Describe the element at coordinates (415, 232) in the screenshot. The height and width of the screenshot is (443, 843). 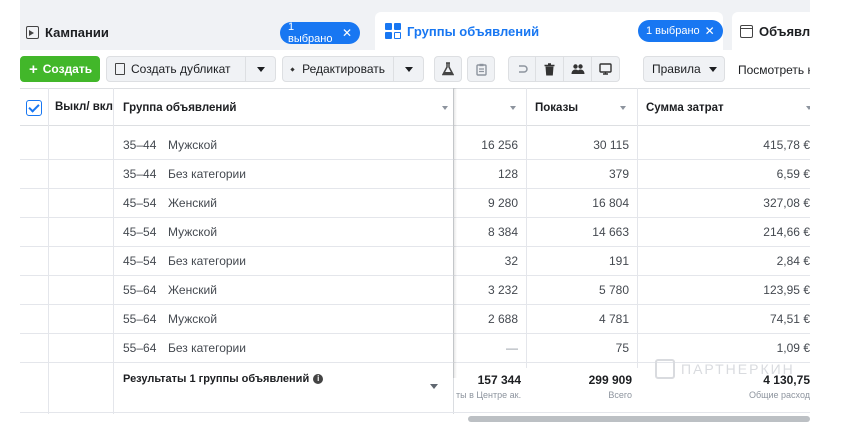
I see `table-row: 45–54 Мужской 8 384 14 663 214,66 €` at that location.